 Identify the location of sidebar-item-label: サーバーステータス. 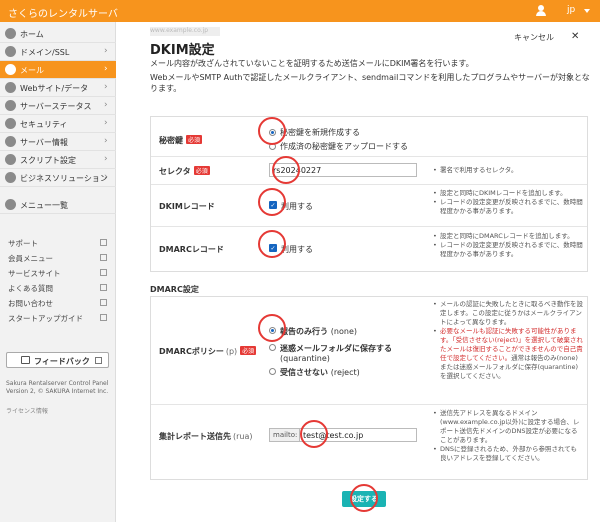
(56, 106).